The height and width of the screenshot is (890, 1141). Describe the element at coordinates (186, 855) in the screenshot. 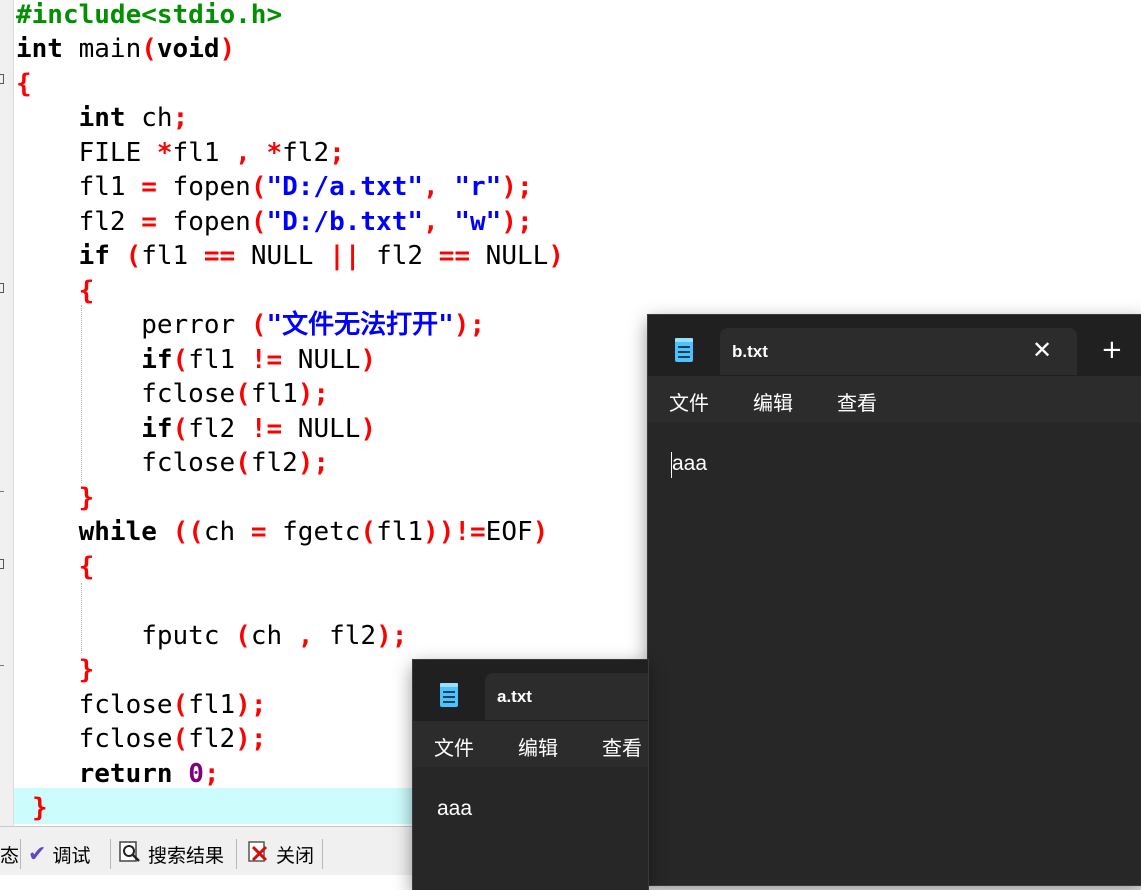

I see `tab-label: 搜索结果` at that location.